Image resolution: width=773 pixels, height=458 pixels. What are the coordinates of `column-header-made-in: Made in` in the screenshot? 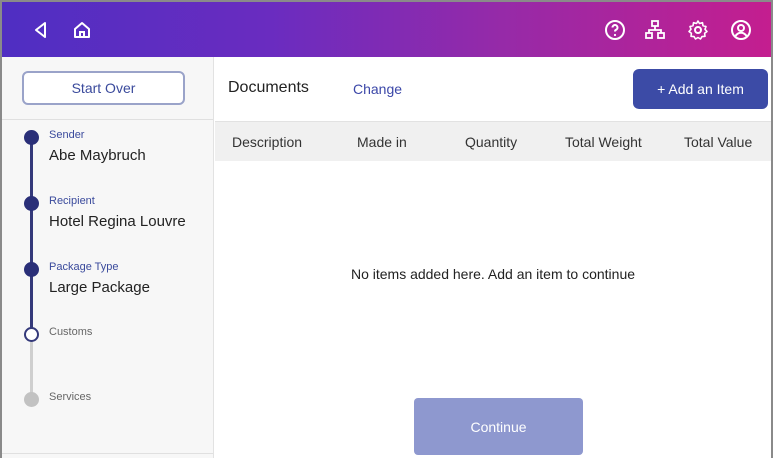 It's located at (382, 142).